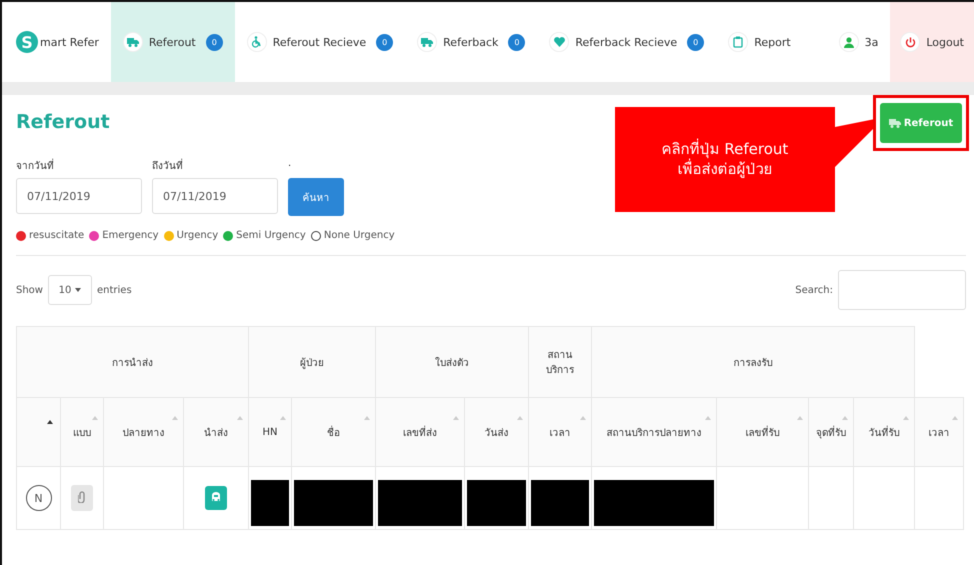 The width and height of the screenshot is (974, 565). What do you see at coordinates (848, 42) in the screenshot?
I see `user-icon` at bounding box center [848, 42].